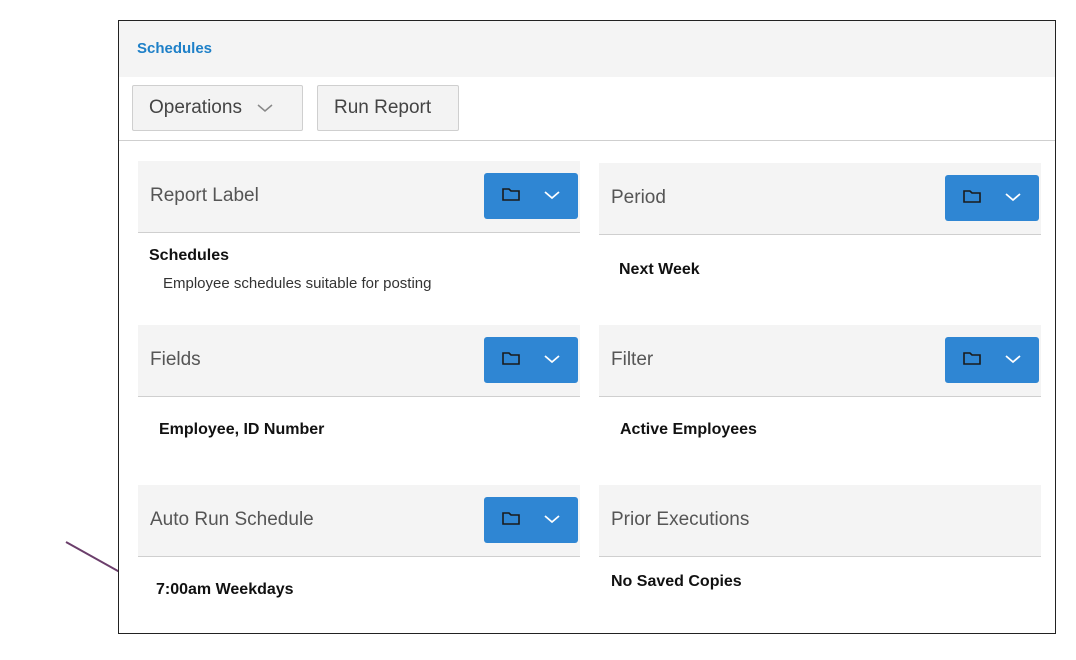 This screenshot has width=1076, height=660. What do you see at coordinates (359, 521) in the screenshot?
I see `panel-header: Auto Run Schedule` at bounding box center [359, 521].